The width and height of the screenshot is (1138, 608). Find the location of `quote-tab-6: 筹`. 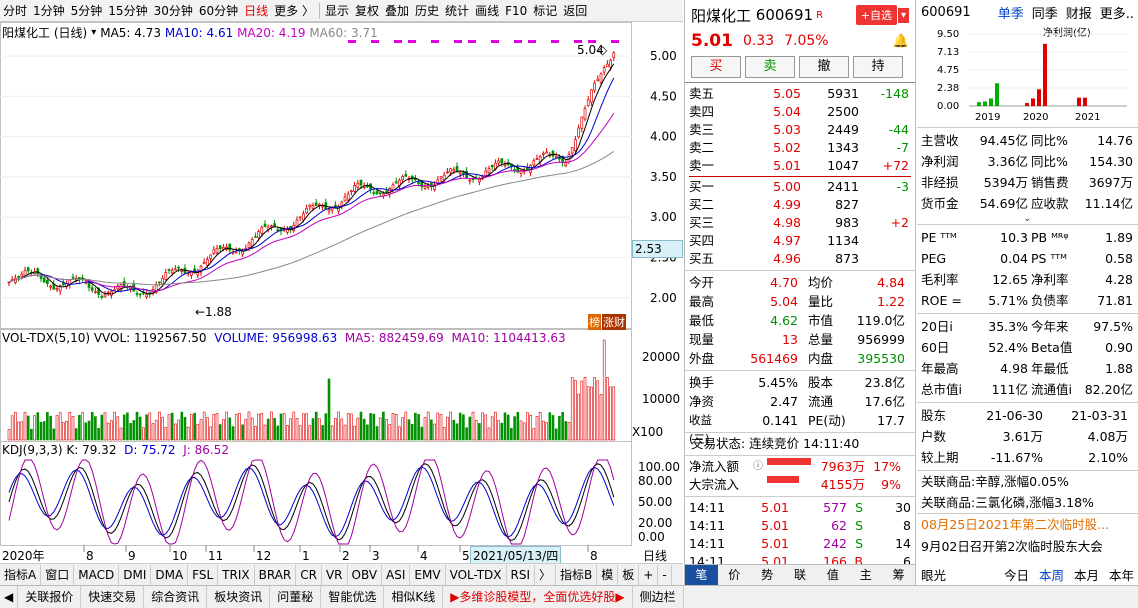

quote-tab-6: 筹 is located at coordinates (898, 575).